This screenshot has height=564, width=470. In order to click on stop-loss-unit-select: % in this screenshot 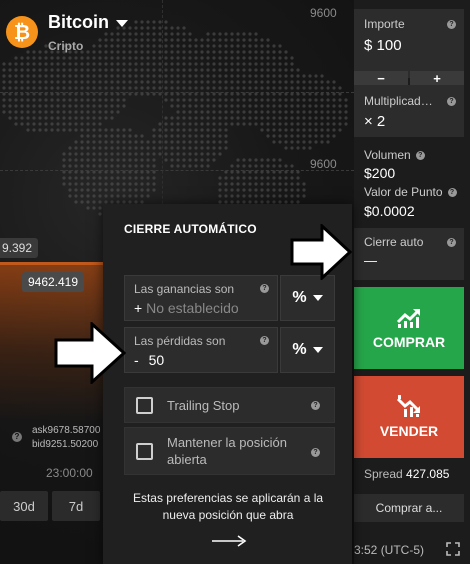, I will do `click(307, 350)`.